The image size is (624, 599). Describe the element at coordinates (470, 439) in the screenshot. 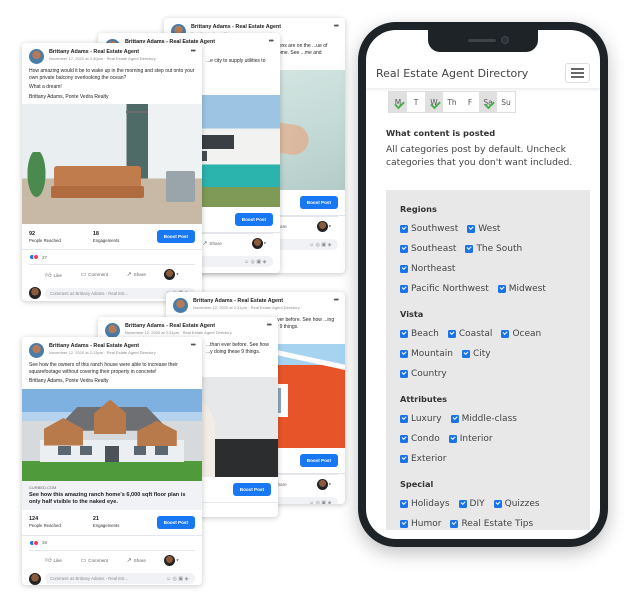

I see `checkbox-interior: Interior` at that location.